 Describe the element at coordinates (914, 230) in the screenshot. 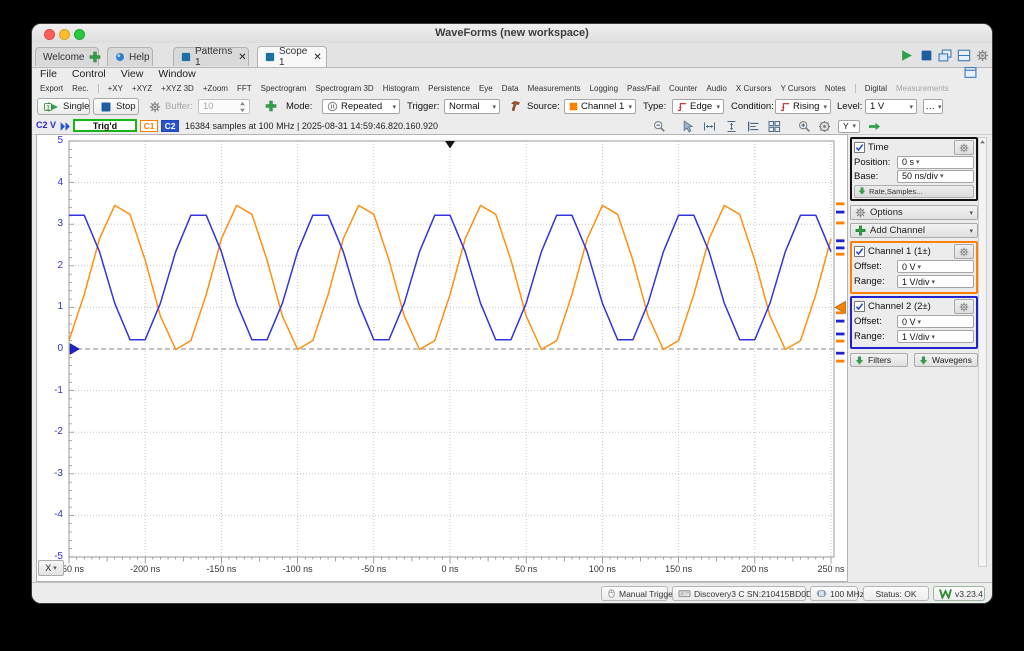

I see `add-channel-button: Add Channel ▾` at that location.